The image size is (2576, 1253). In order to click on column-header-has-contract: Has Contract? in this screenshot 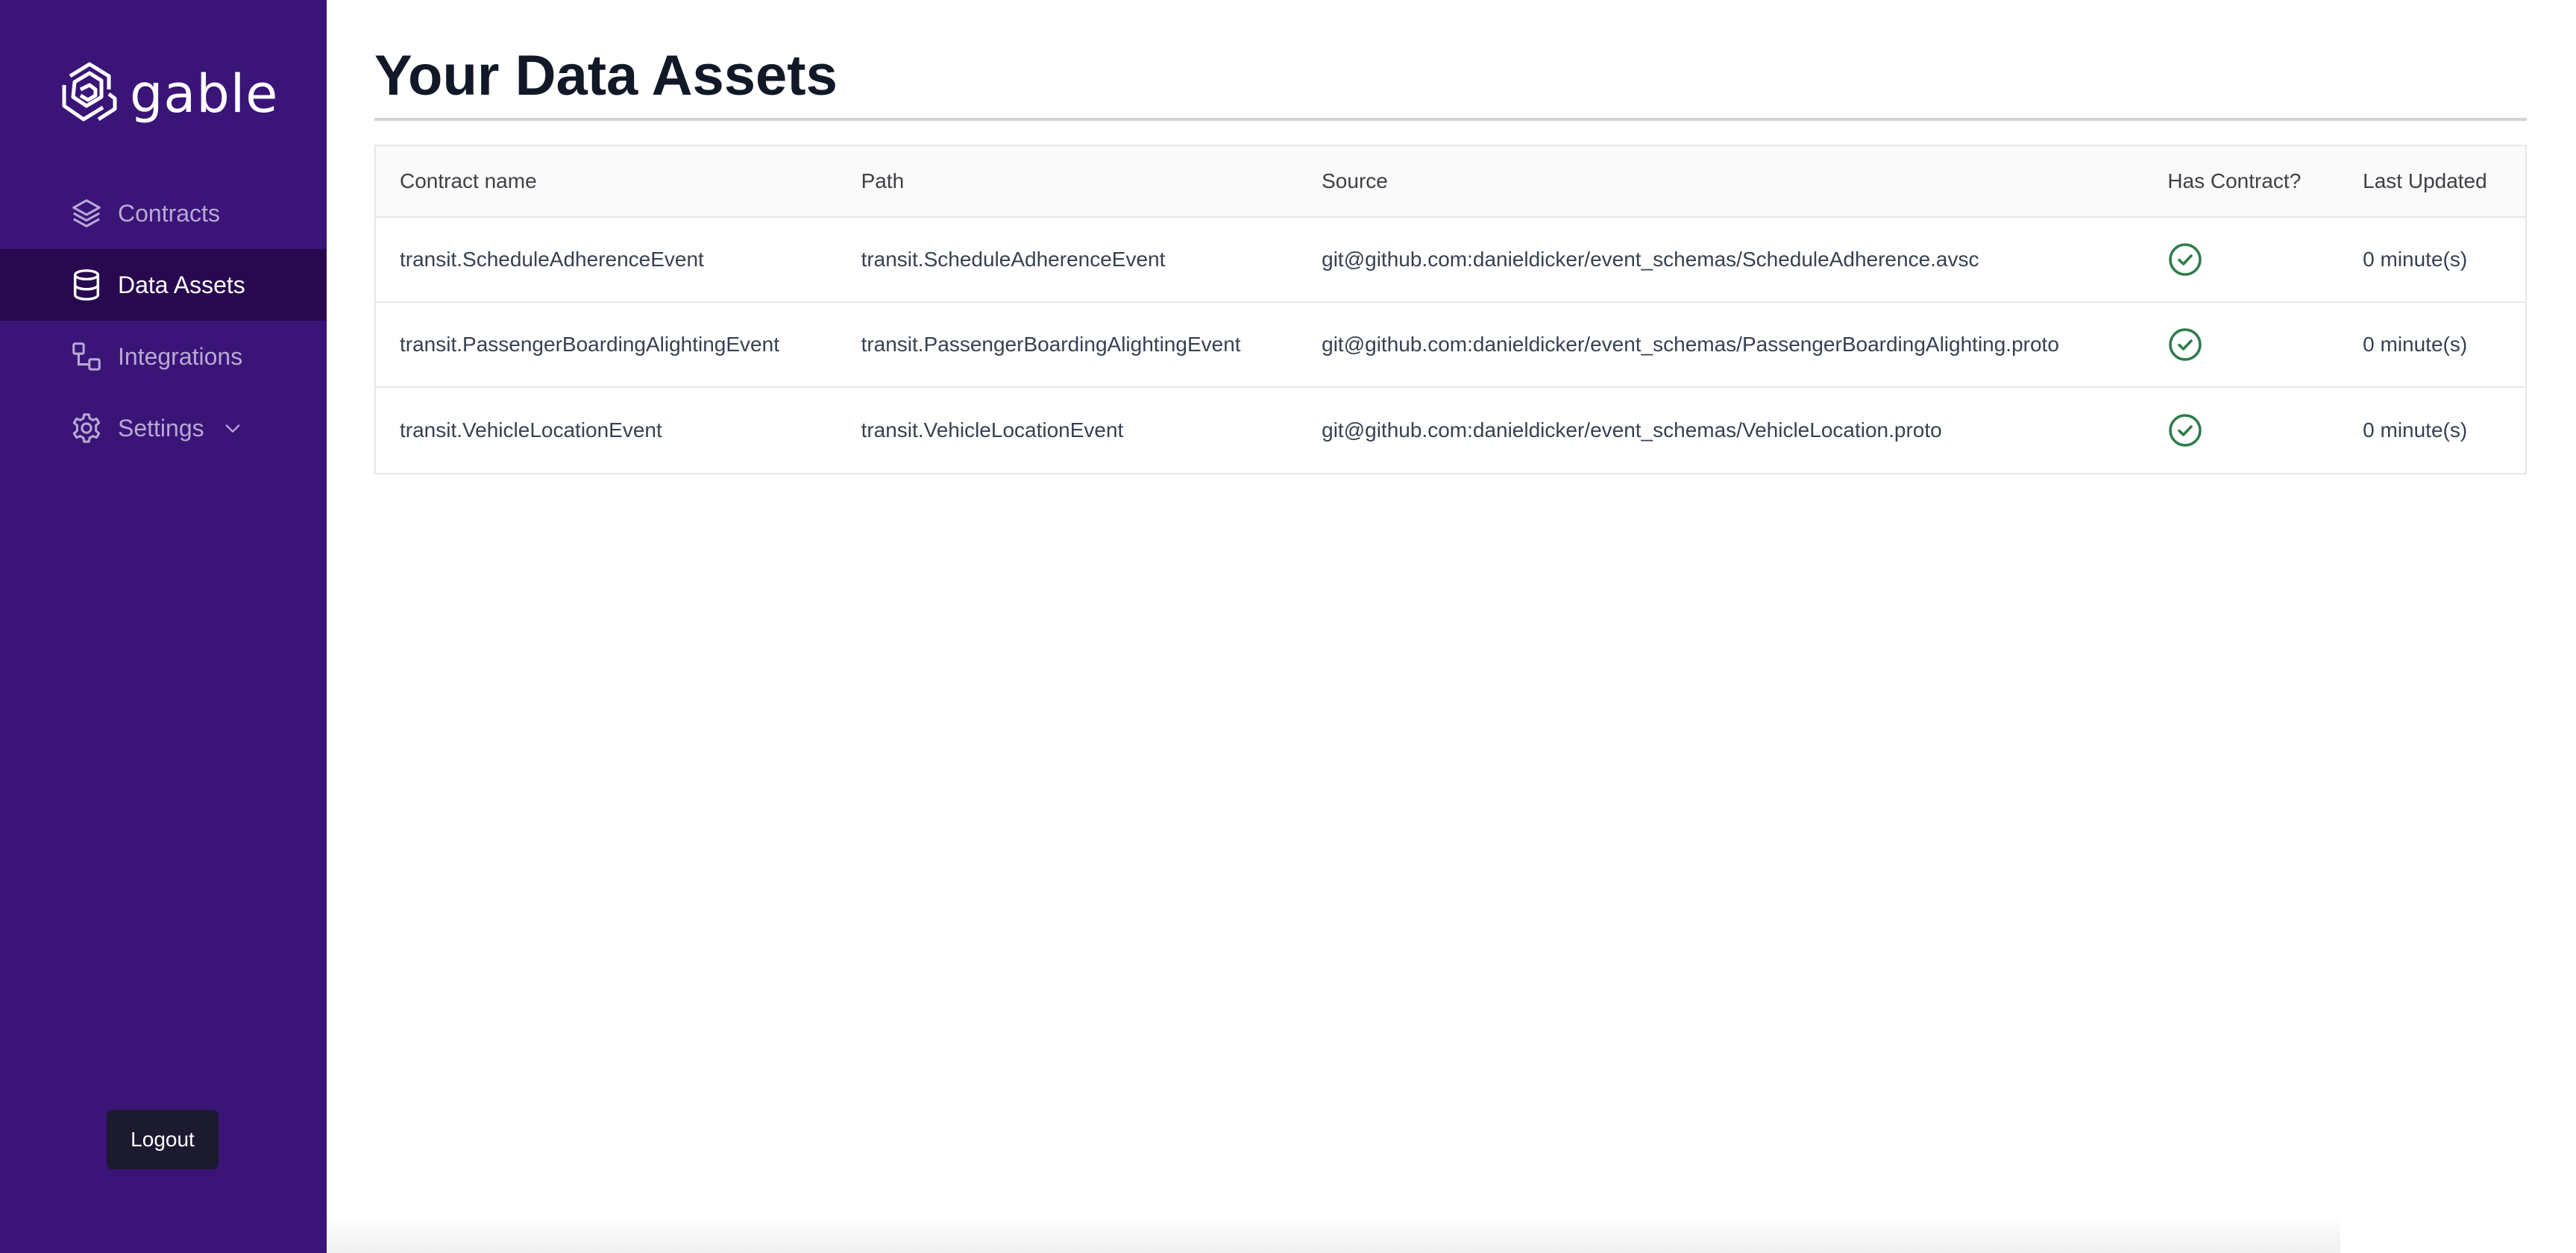, I will do `click(2241, 181)`.